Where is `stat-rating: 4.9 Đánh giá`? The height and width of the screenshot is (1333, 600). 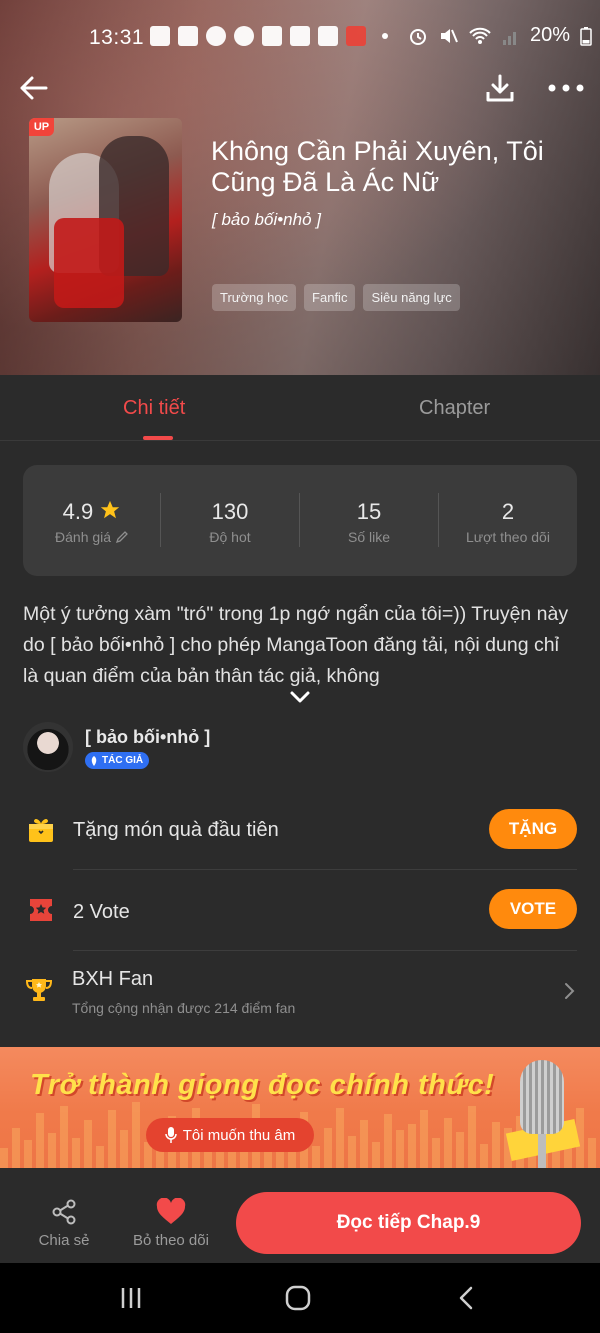 stat-rating: 4.9 Đánh giá is located at coordinates (92, 520).